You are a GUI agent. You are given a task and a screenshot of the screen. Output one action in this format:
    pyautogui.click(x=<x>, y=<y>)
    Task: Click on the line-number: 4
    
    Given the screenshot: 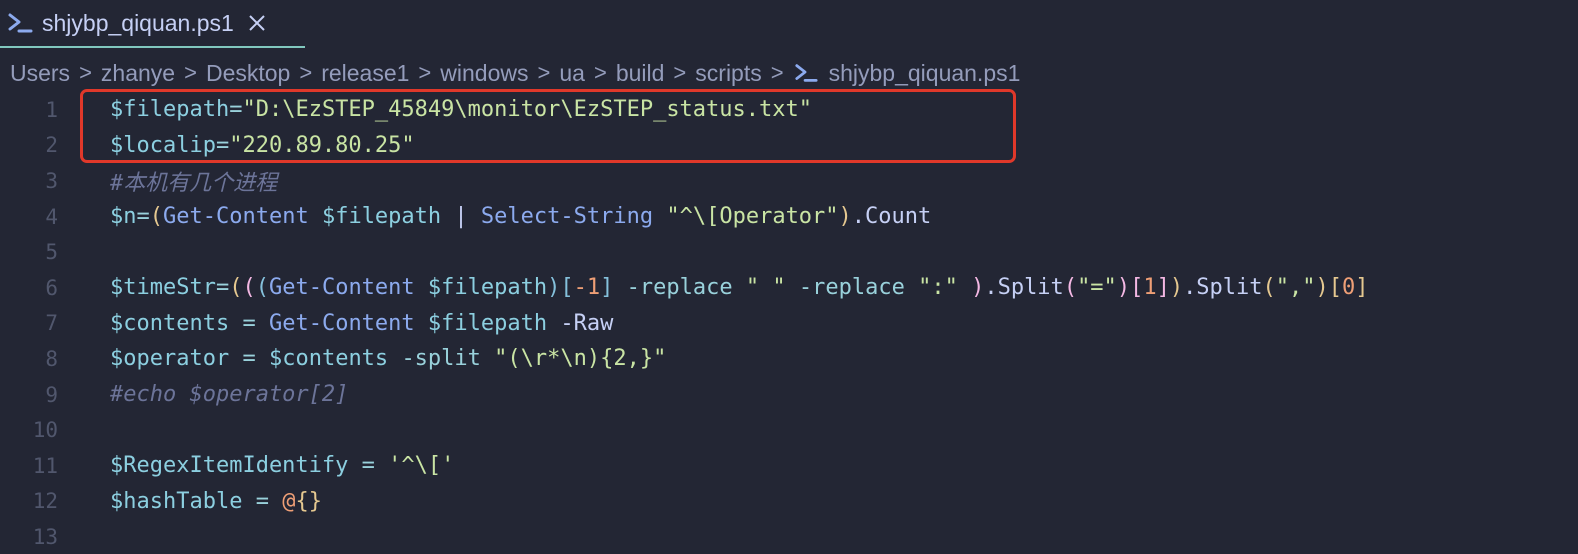 What is the action you would take?
    pyautogui.click(x=51, y=216)
    